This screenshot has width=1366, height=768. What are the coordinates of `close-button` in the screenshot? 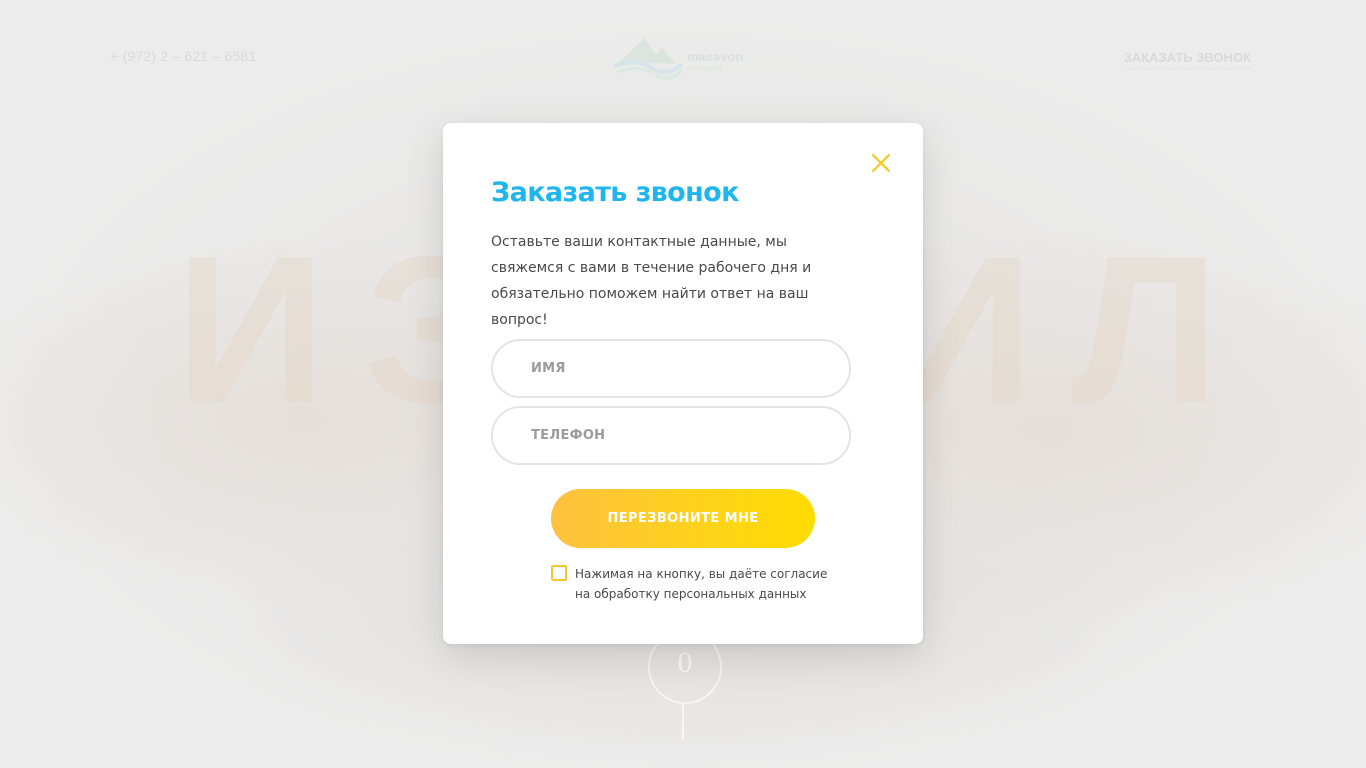 It's located at (881, 163).